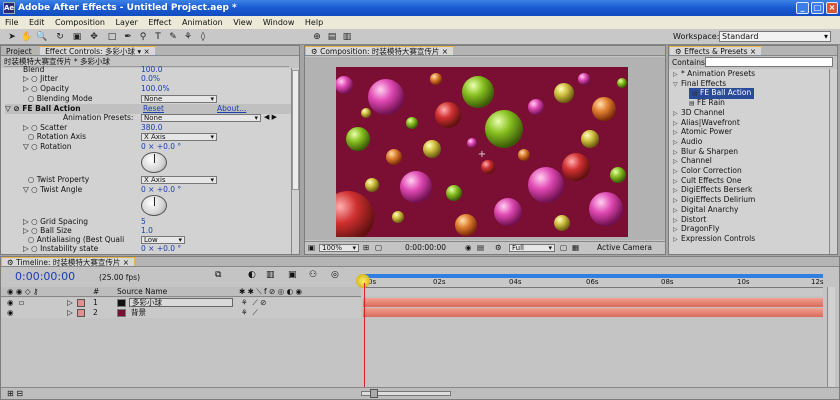  Describe the element at coordinates (142, 291) in the screenshot. I see `source-name-header: Source Name` at that location.